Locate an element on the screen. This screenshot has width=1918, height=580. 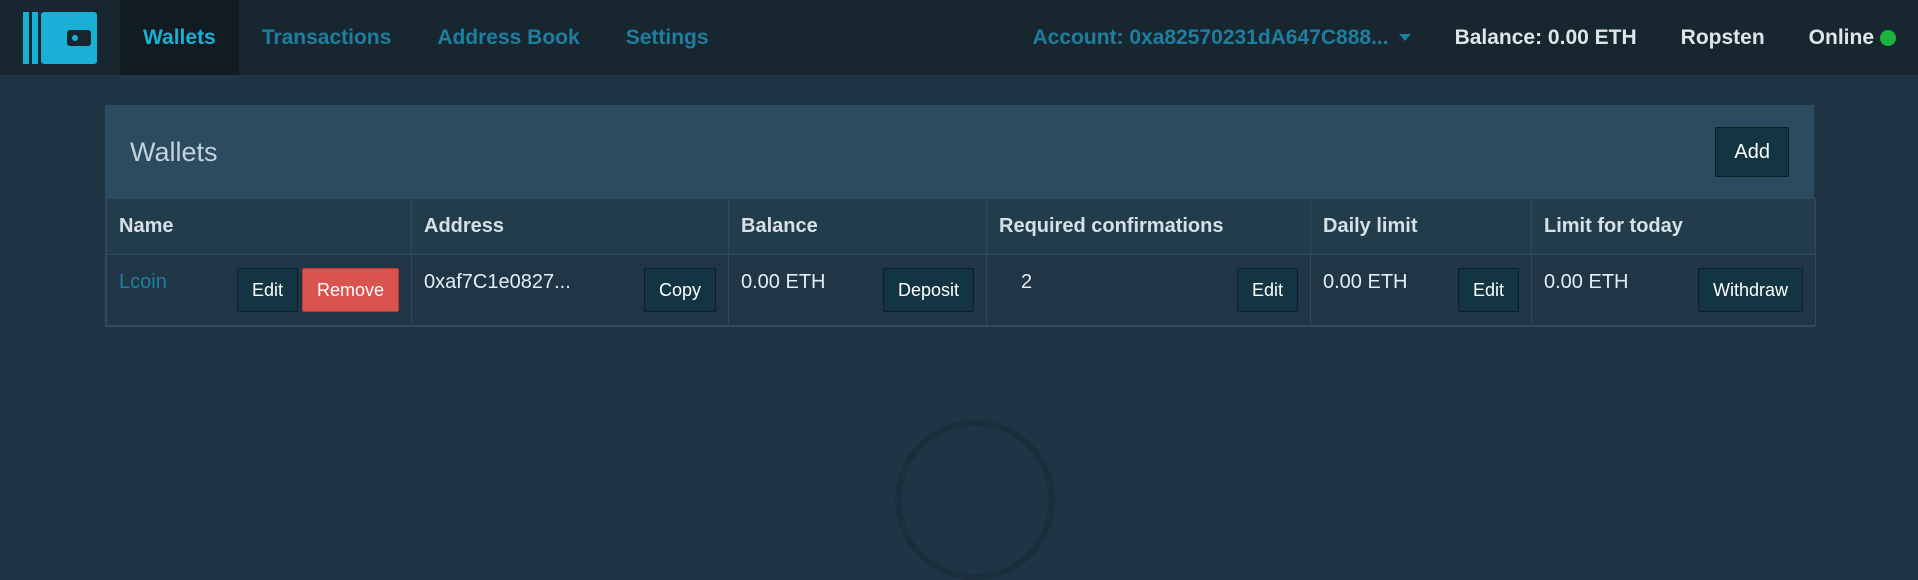
add-wallet-button: Add is located at coordinates (1752, 152).